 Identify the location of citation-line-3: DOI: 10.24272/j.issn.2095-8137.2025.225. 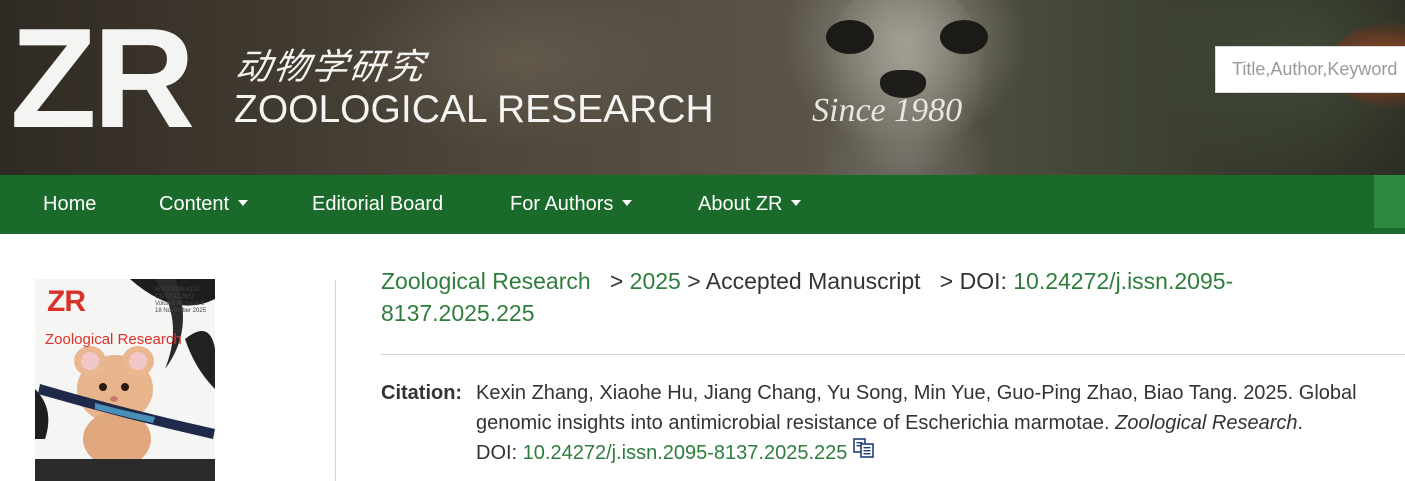
(940, 452).